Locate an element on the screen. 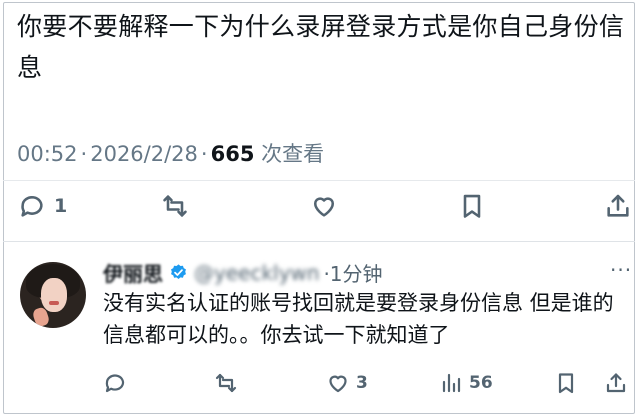 This screenshot has height=418, width=640. reply-button: 1 is located at coordinates (42, 206).